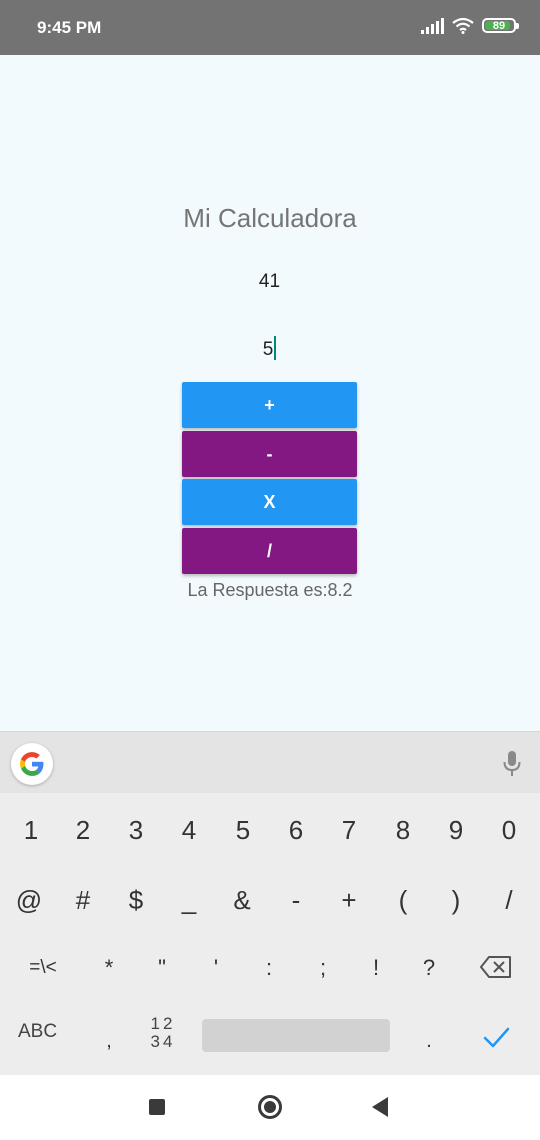  What do you see at coordinates (43, 968) in the screenshot?
I see `key-more-symbols: =\<` at bounding box center [43, 968].